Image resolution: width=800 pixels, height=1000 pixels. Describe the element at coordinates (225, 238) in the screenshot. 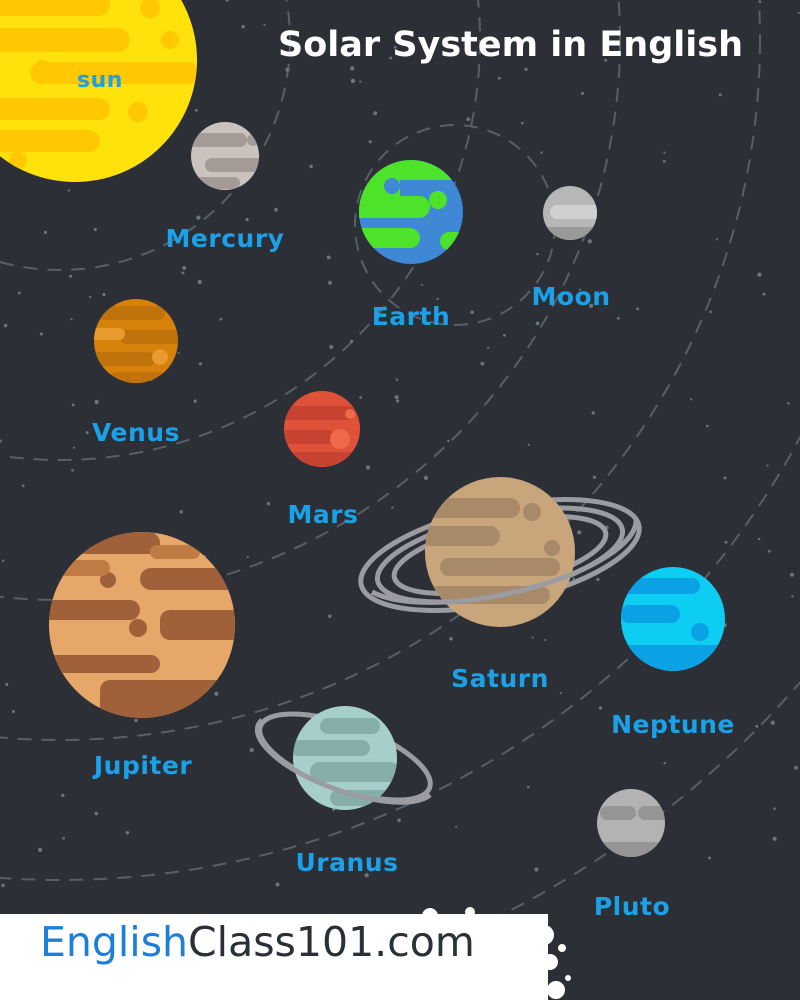

I see `label-mercury: Mercury` at that location.